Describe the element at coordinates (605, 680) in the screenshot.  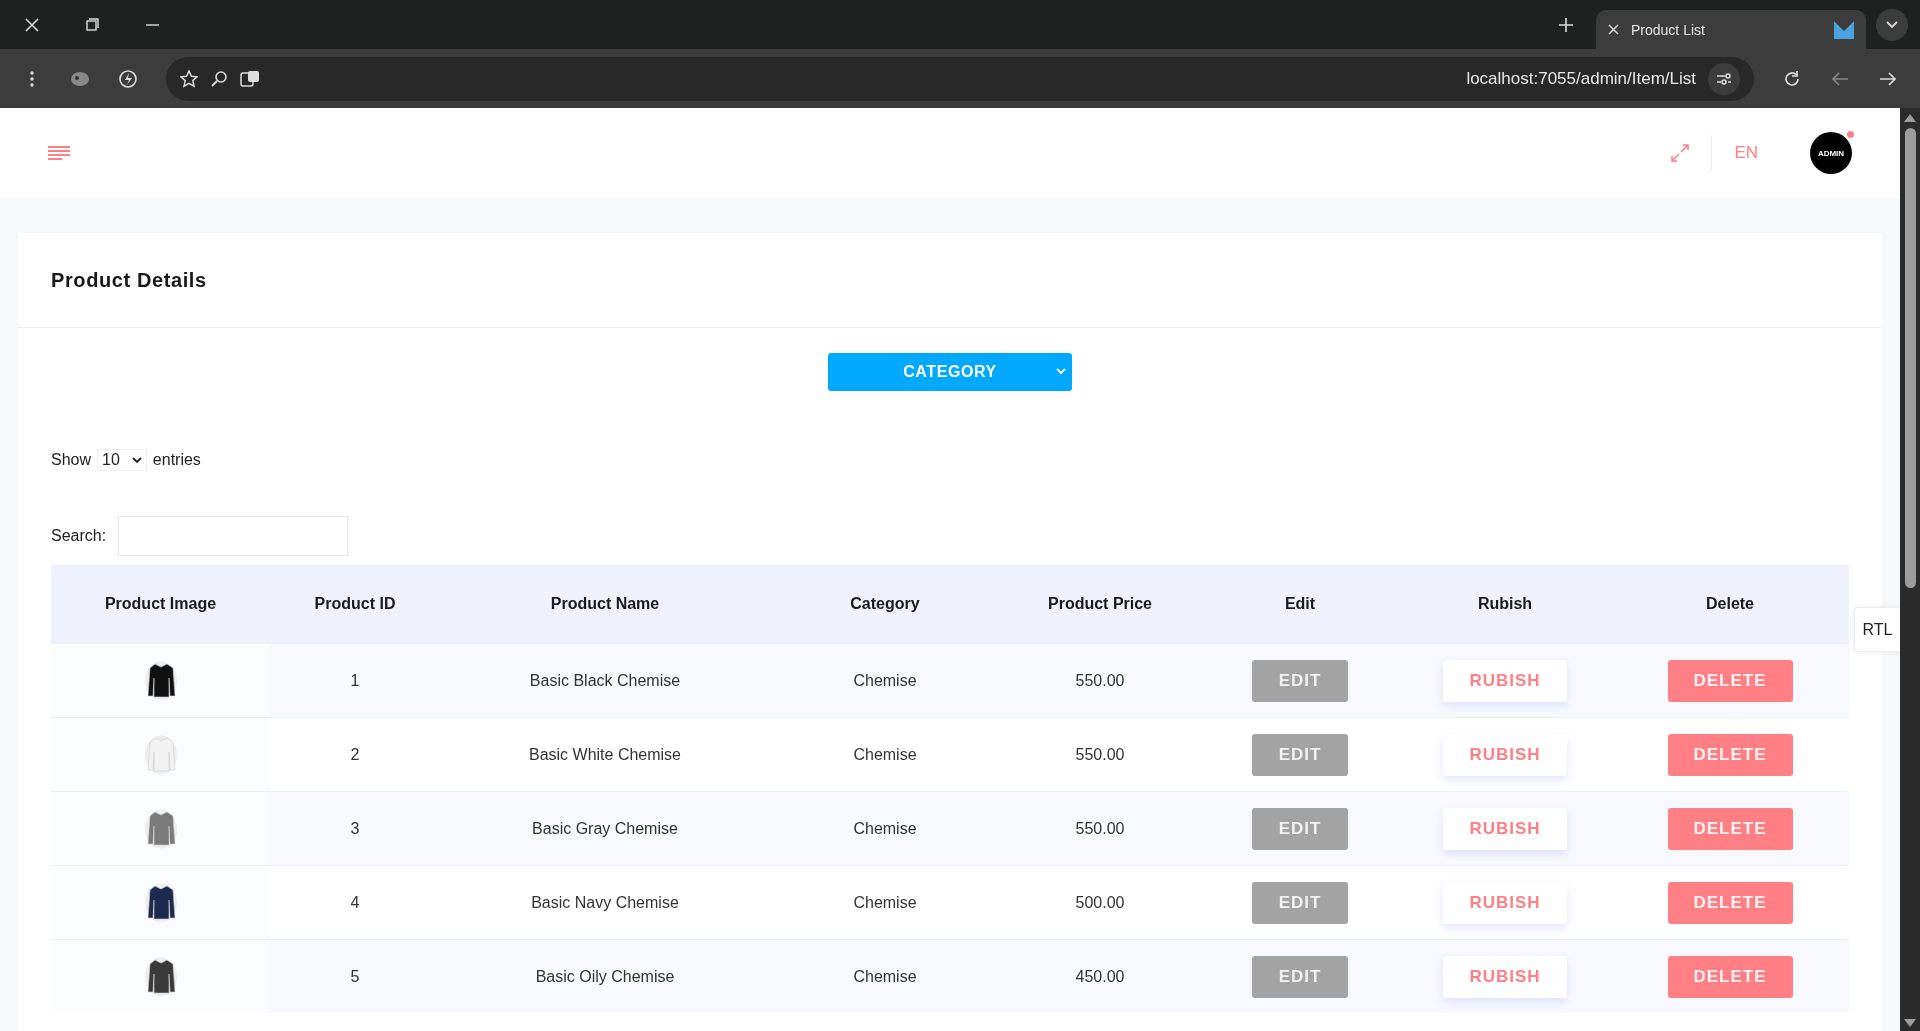
I see `product-name: Basic Black Chemise` at that location.